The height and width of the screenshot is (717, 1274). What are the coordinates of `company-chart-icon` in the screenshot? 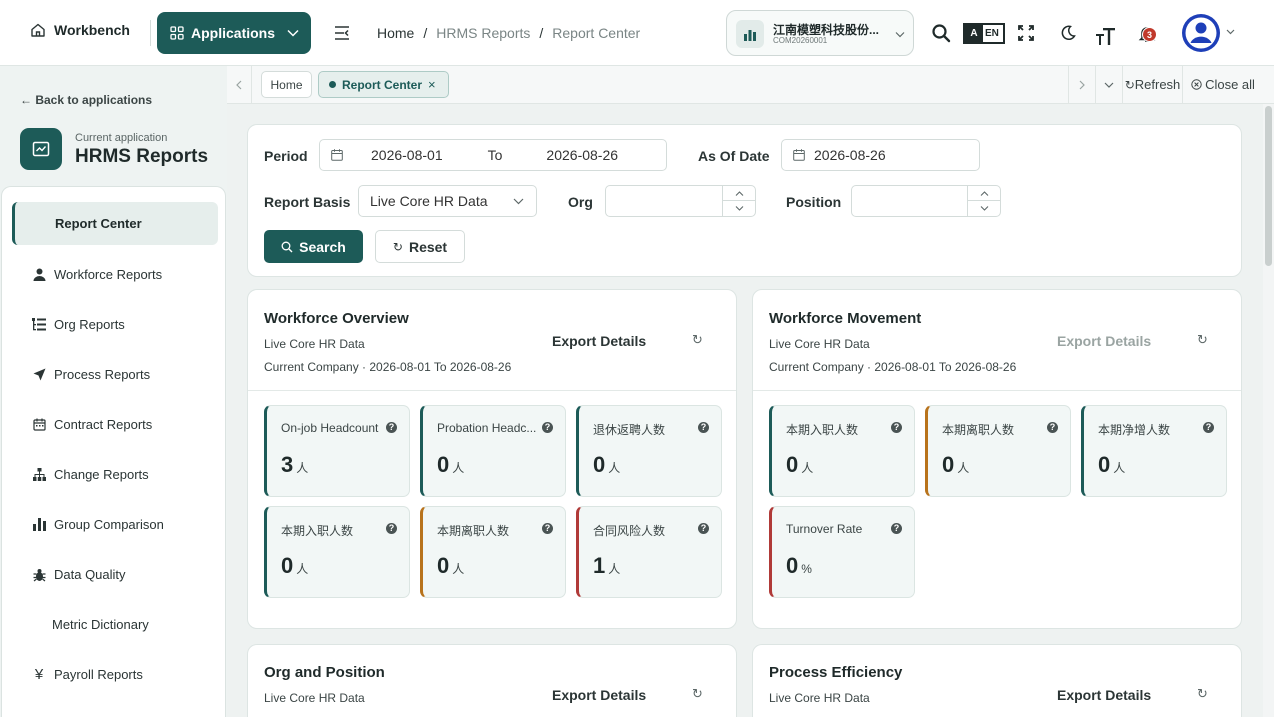 It's located at (750, 34).